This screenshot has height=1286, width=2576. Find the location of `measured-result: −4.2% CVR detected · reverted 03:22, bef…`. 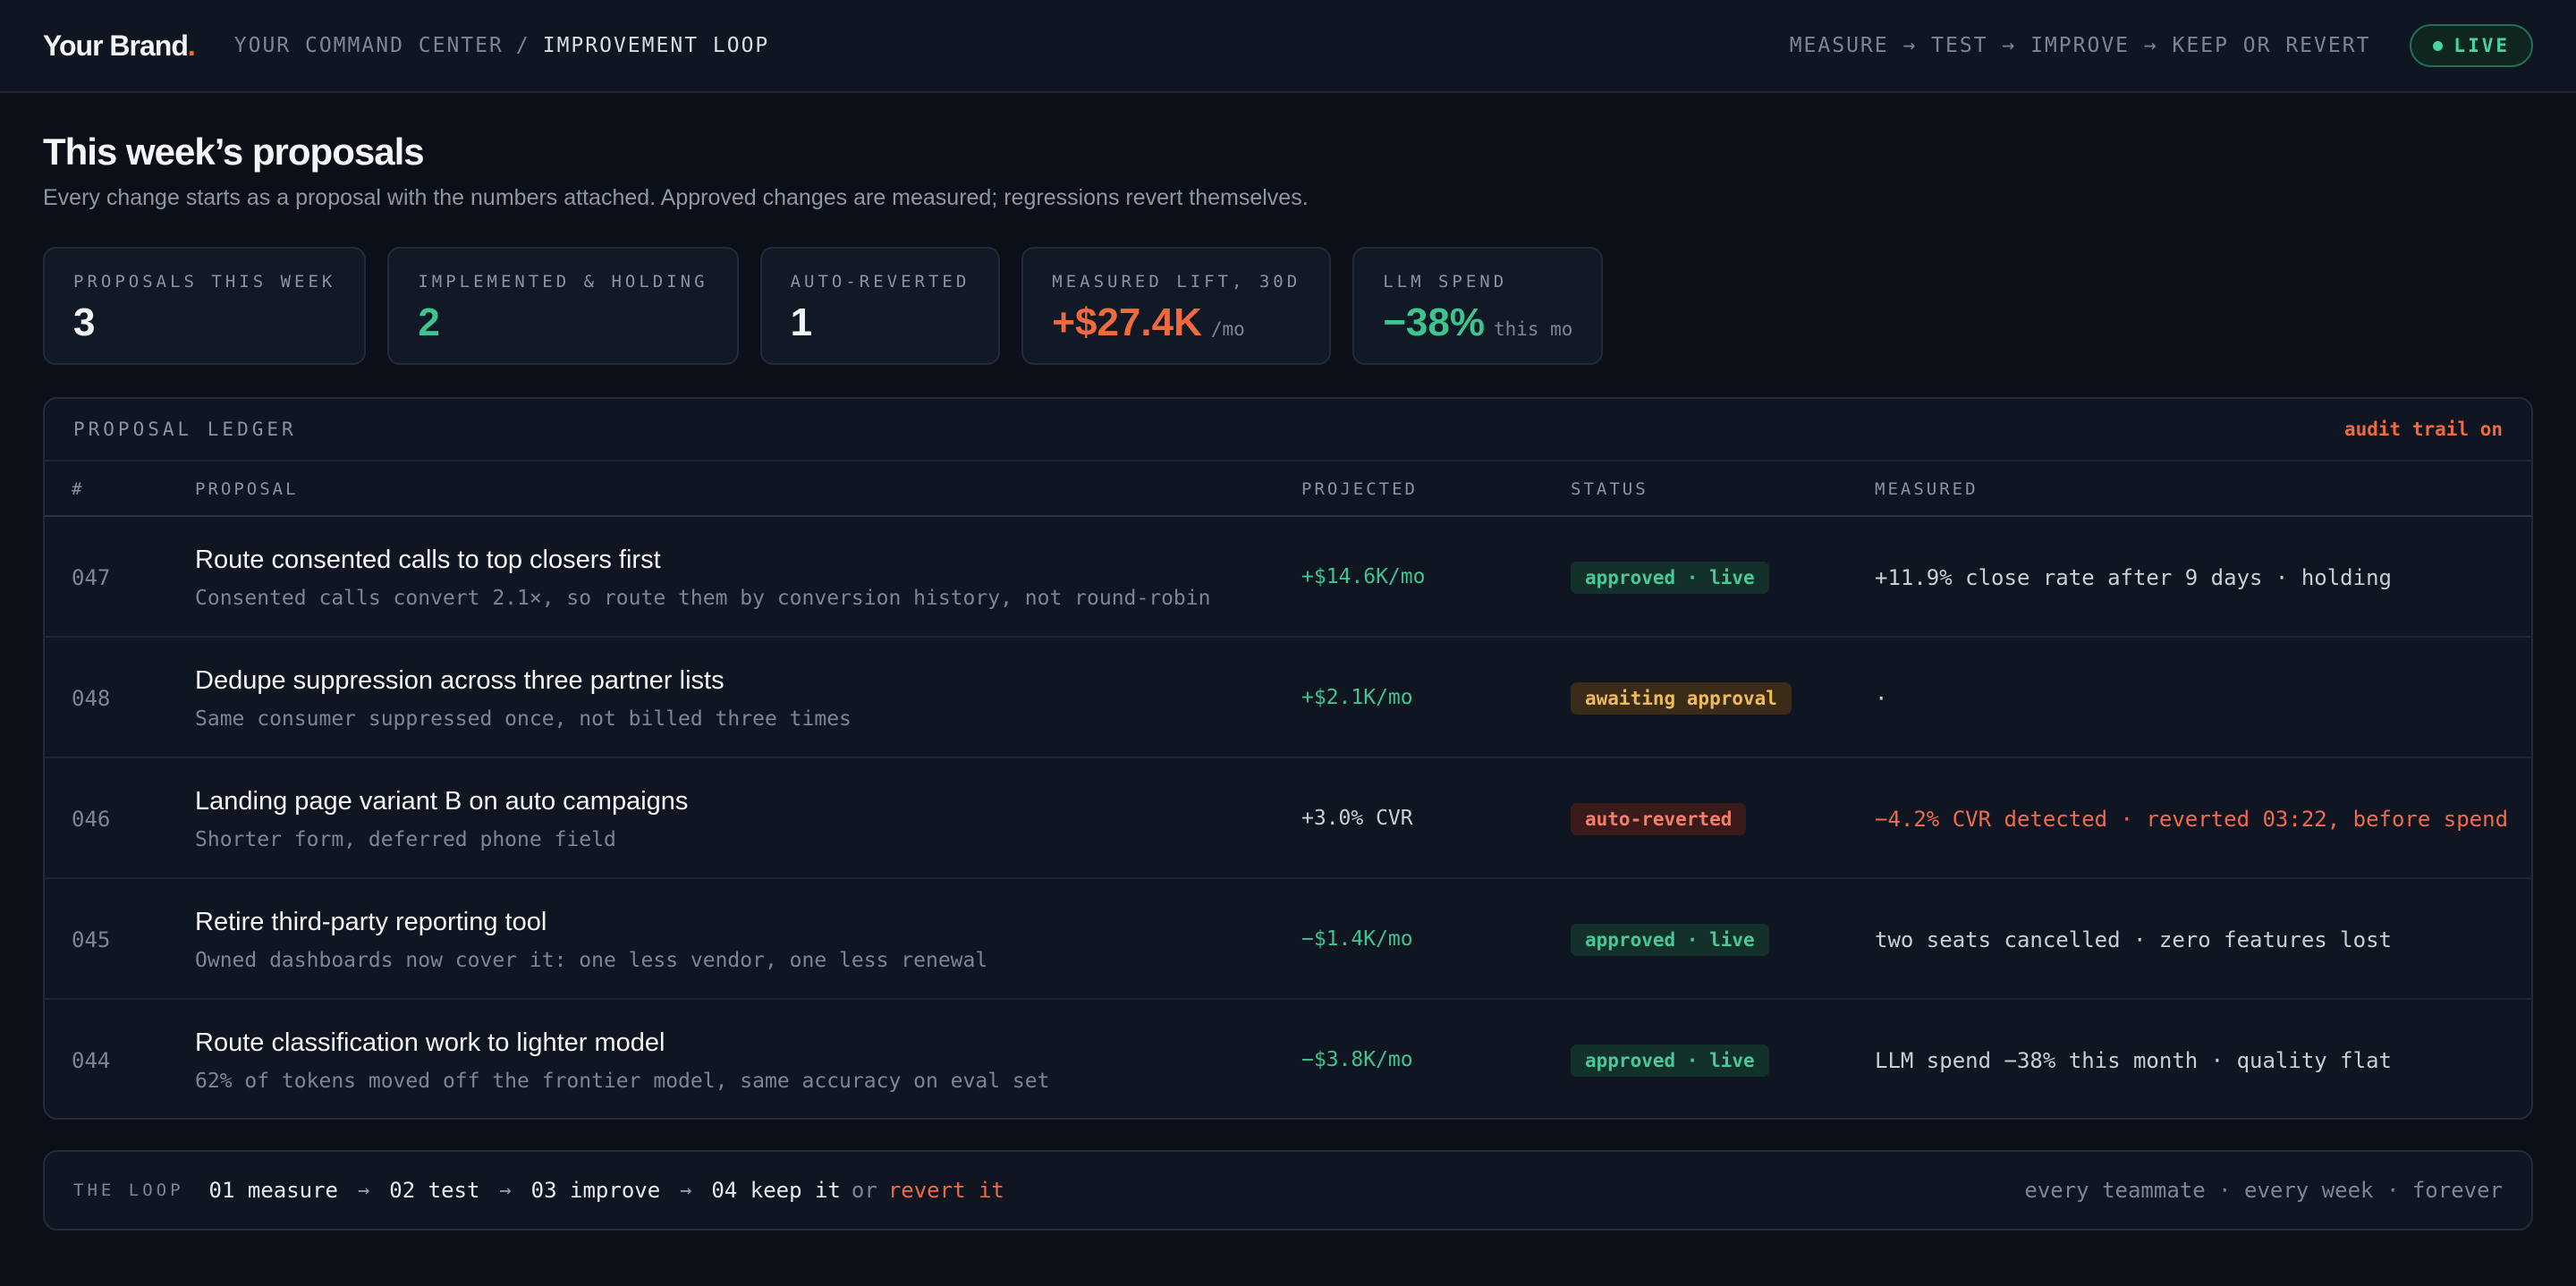

measured-result: −4.2% CVR detected · reverted 03:22, bef… is located at coordinates (2192, 819).